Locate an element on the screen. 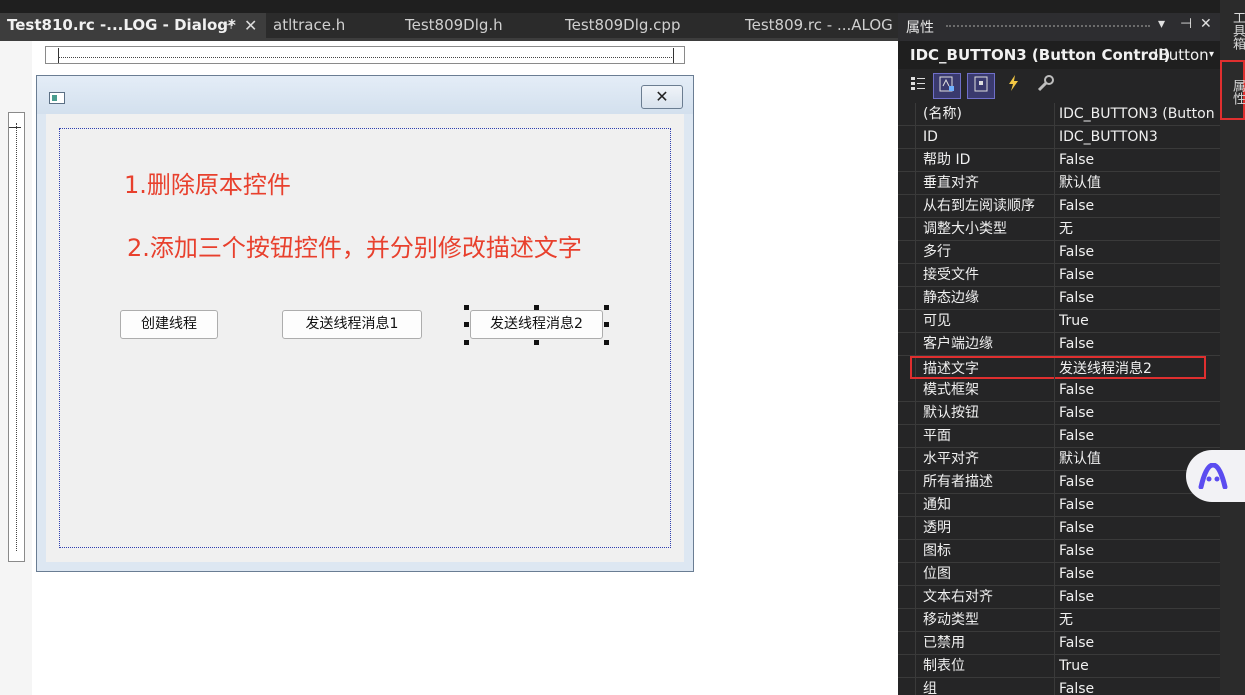 The width and height of the screenshot is (1245, 695). property-row: 默认按钮 False is located at coordinates (1059, 413).